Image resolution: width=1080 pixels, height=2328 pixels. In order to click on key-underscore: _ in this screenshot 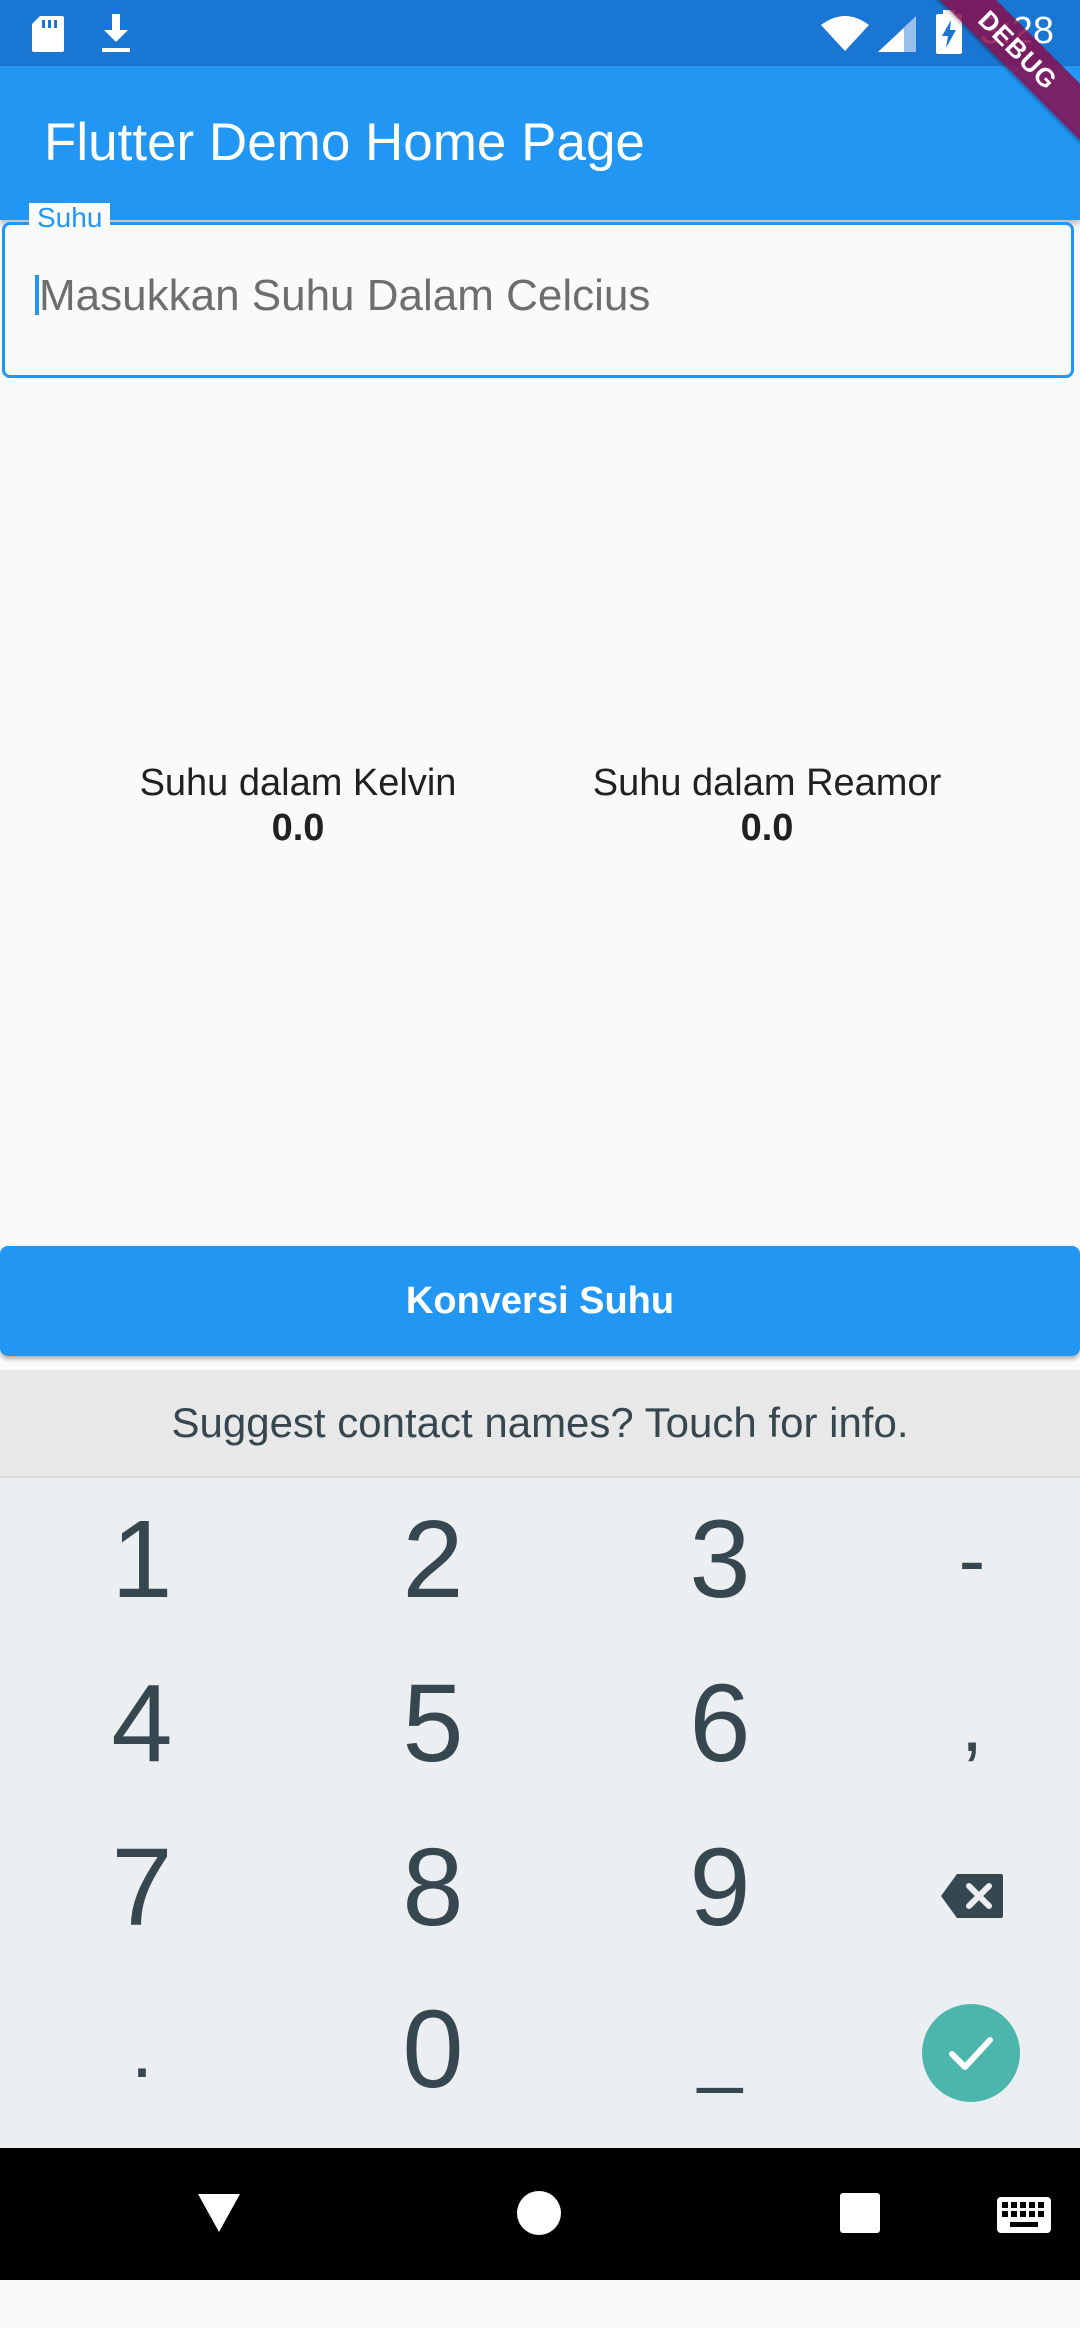, I will do `click(720, 2050)`.